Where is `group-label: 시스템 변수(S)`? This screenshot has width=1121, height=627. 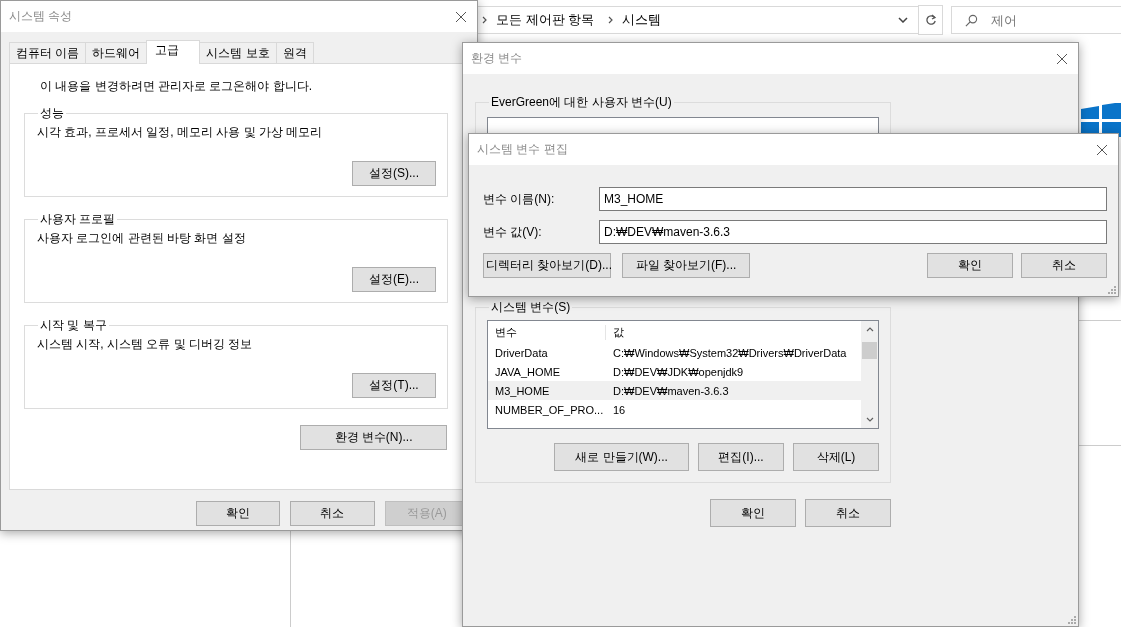 group-label: 시스템 변수(S) is located at coordinates (531, 307).